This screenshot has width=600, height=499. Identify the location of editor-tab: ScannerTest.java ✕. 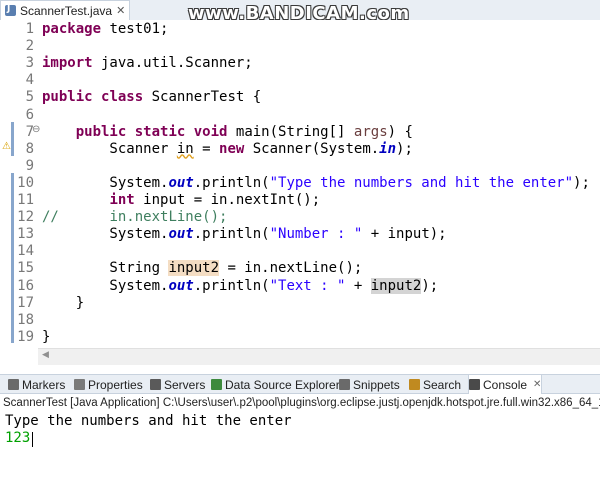
(65, 10).